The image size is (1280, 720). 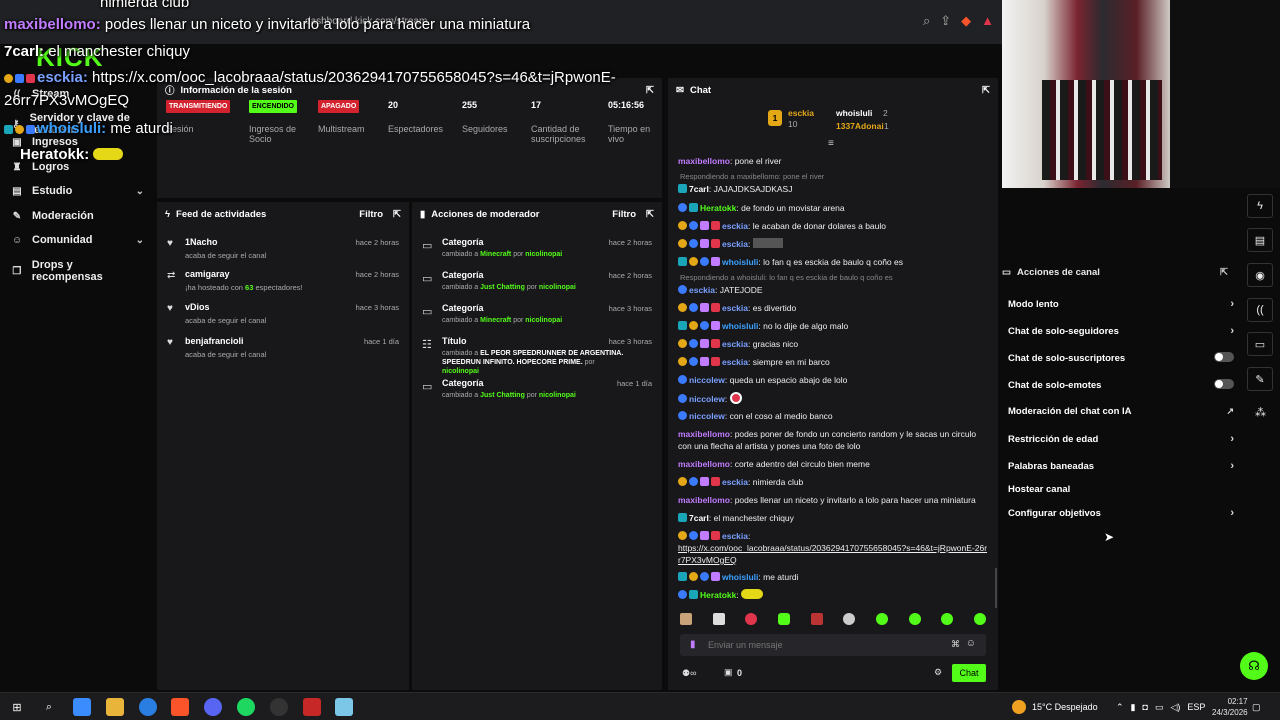 I want to click on settings-gear-icon: ⚙, so click(x=938, y=672).